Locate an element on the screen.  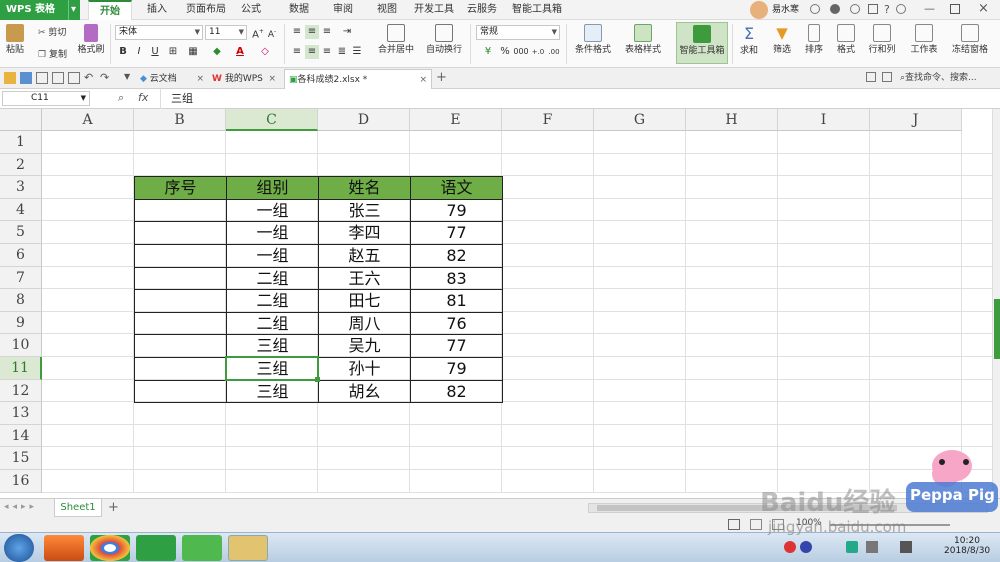
column-header: E is located at coordinates (456, 120).